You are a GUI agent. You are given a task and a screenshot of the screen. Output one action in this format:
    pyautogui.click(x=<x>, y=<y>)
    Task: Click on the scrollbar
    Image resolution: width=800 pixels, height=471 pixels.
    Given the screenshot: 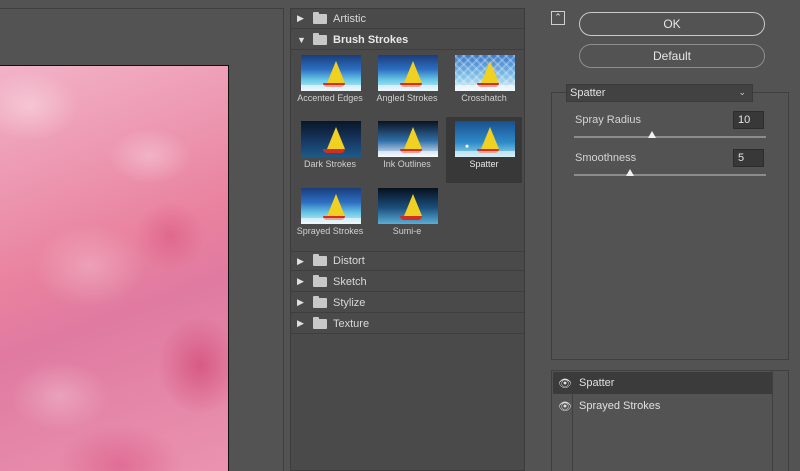 What is the action you would take?
    pyautogui.click(x=780, y=421)
    